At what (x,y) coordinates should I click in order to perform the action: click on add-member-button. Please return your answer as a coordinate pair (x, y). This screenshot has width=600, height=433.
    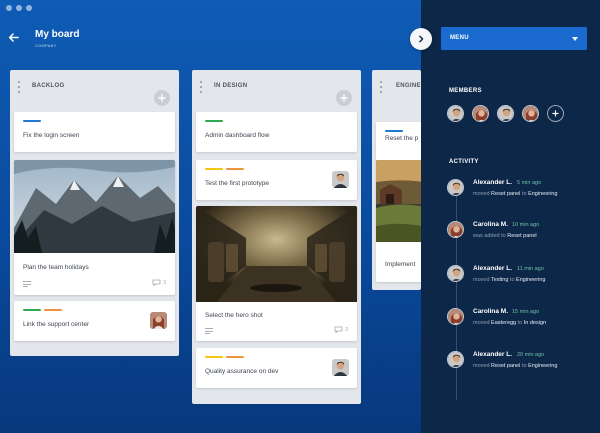
    Looking at the image, I should click on (555, 113).